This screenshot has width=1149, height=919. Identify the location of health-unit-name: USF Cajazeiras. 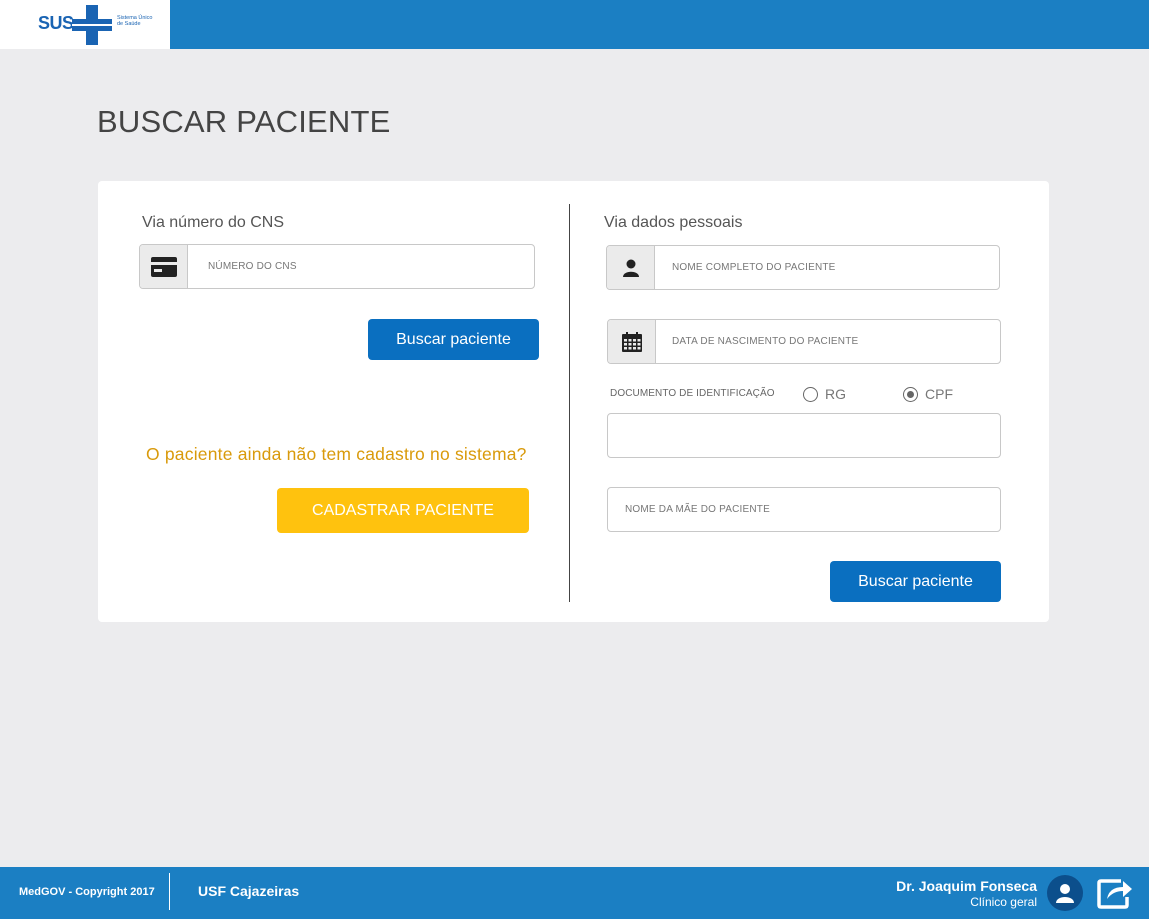
(249, 891).